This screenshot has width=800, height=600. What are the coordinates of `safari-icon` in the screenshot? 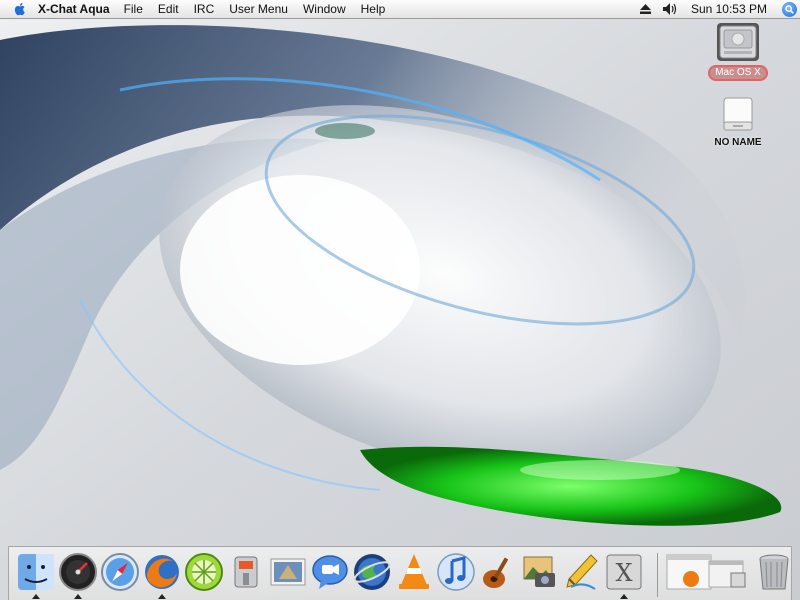 It's located at (120, 572).